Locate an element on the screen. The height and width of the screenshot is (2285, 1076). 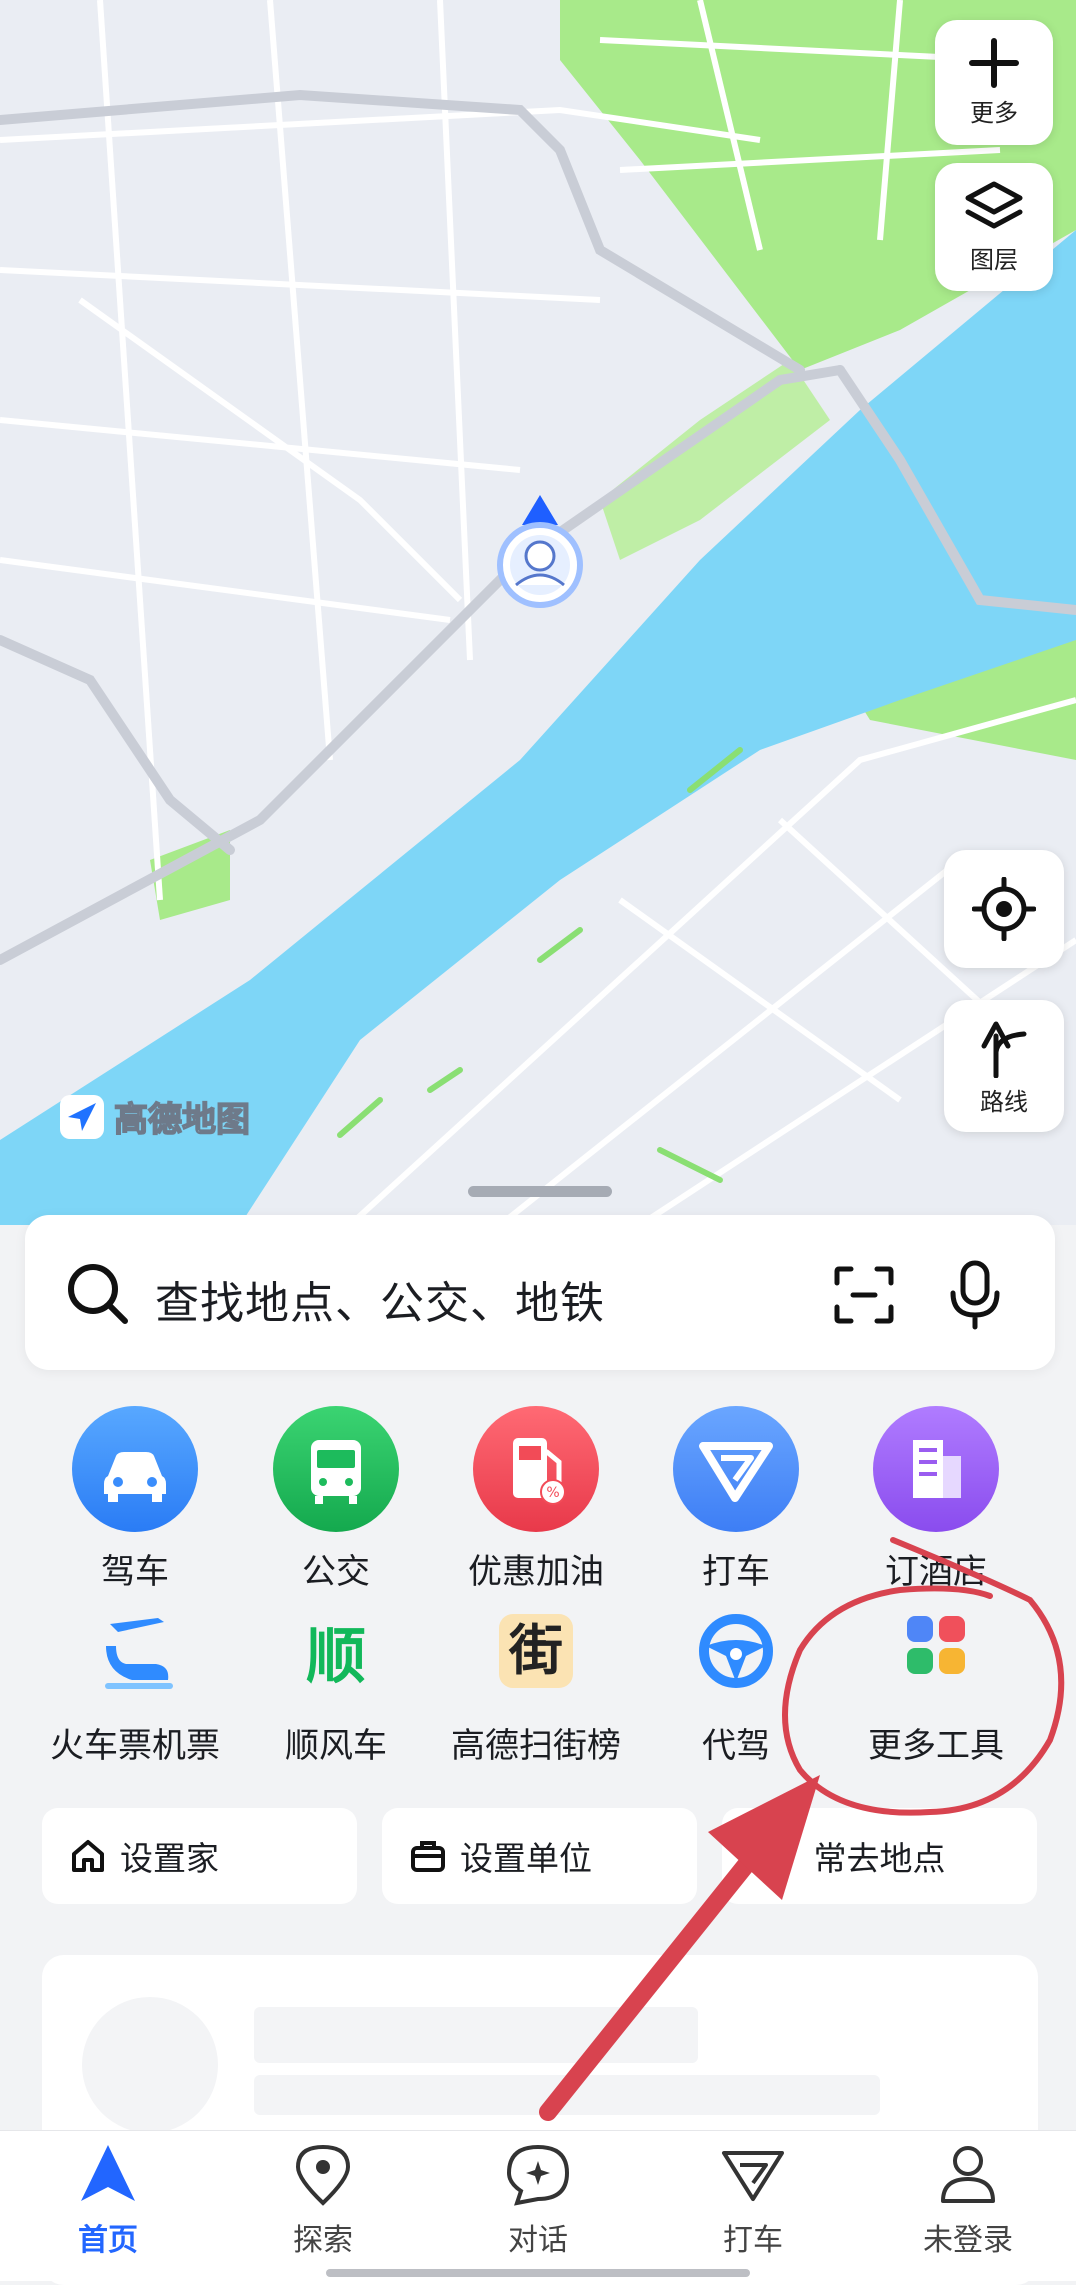
hotel-icon is located at coordinates (936, 1469).